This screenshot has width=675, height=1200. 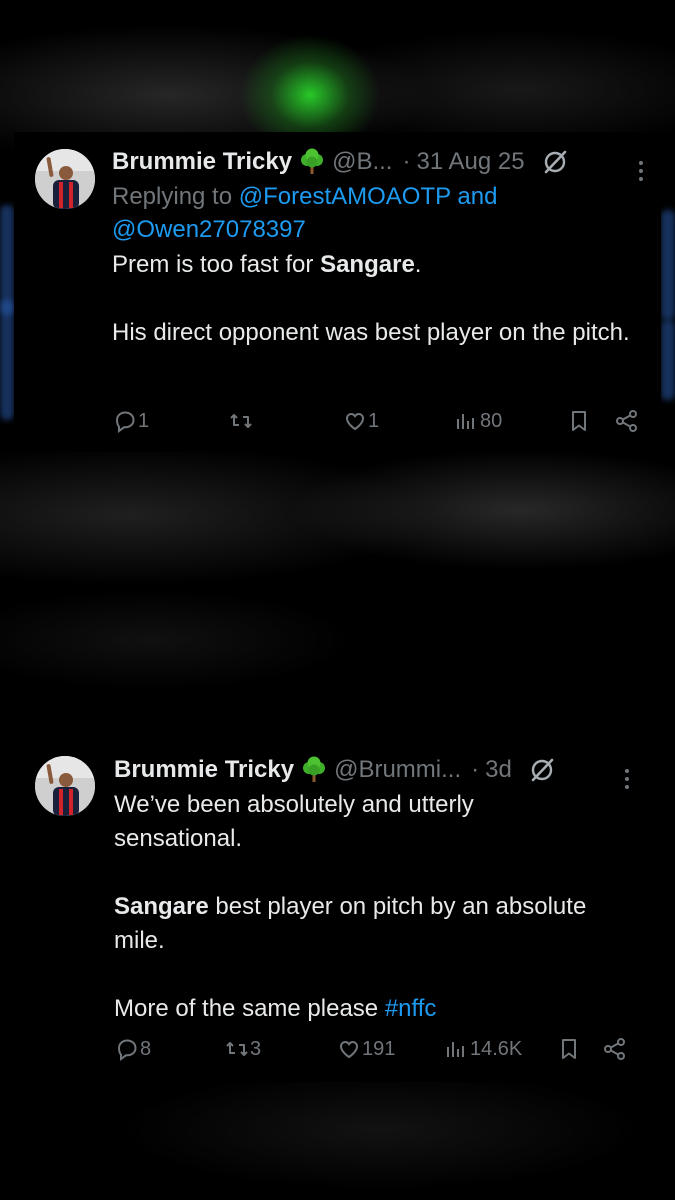 What do you see at coordinates (172, 196) in the screenshot?
I see `replying-prefix: Replying to` at bounding box center [172, 196].